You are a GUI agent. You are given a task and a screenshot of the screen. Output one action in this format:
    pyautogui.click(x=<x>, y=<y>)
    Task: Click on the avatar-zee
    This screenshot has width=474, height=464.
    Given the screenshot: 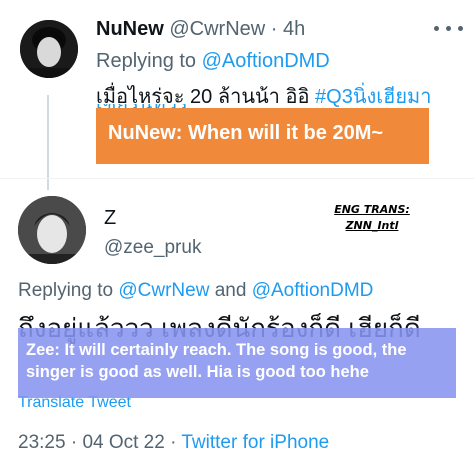 What is the action you would take?
    pyautogui.click(x=52, y=230)
    